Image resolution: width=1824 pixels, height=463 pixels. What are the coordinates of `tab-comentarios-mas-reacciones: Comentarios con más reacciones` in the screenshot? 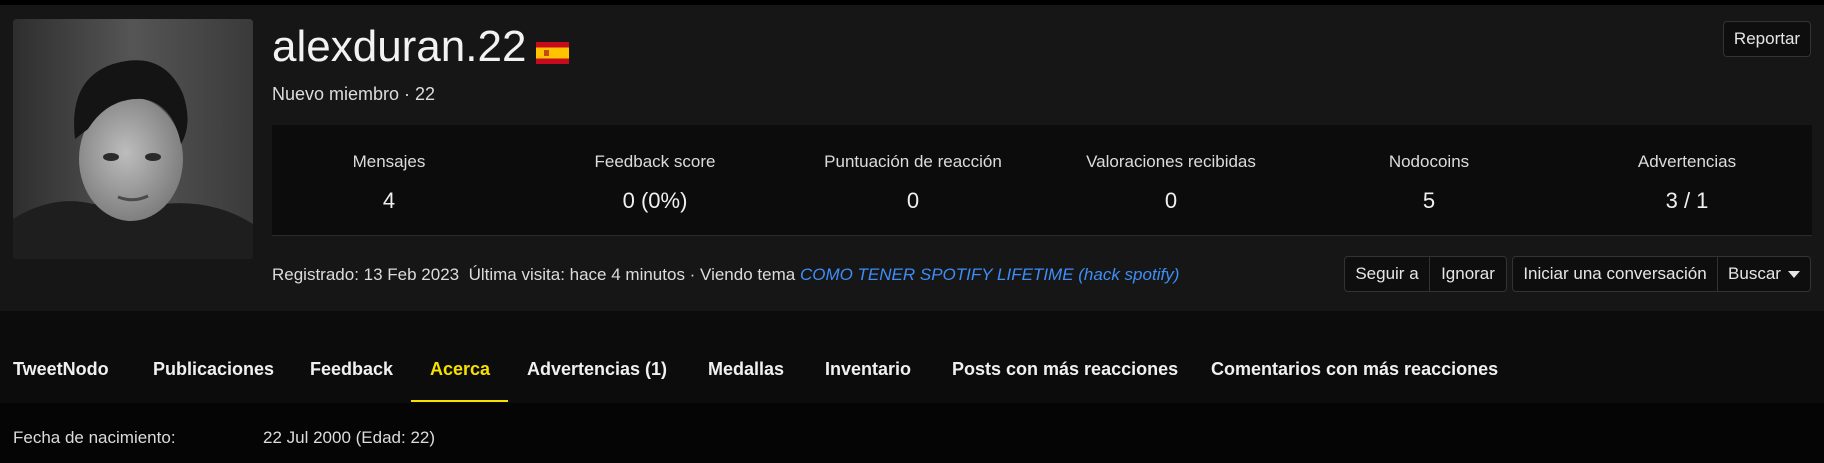 It's located at (1354, 369).